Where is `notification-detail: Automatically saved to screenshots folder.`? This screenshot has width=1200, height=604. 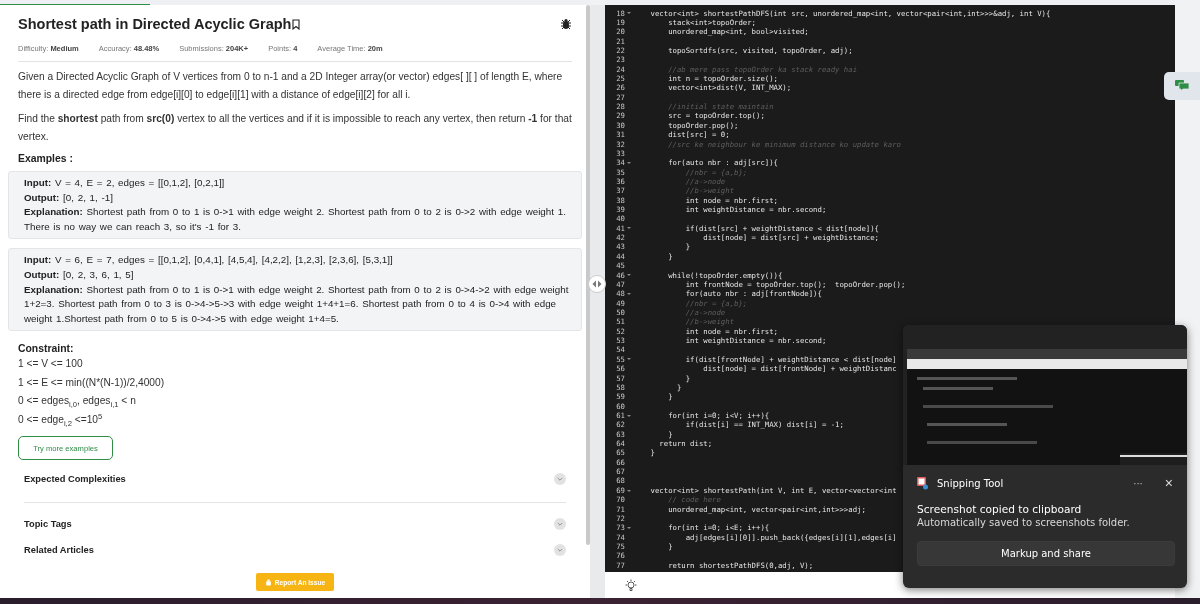
notification-detail: Automatically saved to screenshots folder. is located at coordinates (1023, 522).